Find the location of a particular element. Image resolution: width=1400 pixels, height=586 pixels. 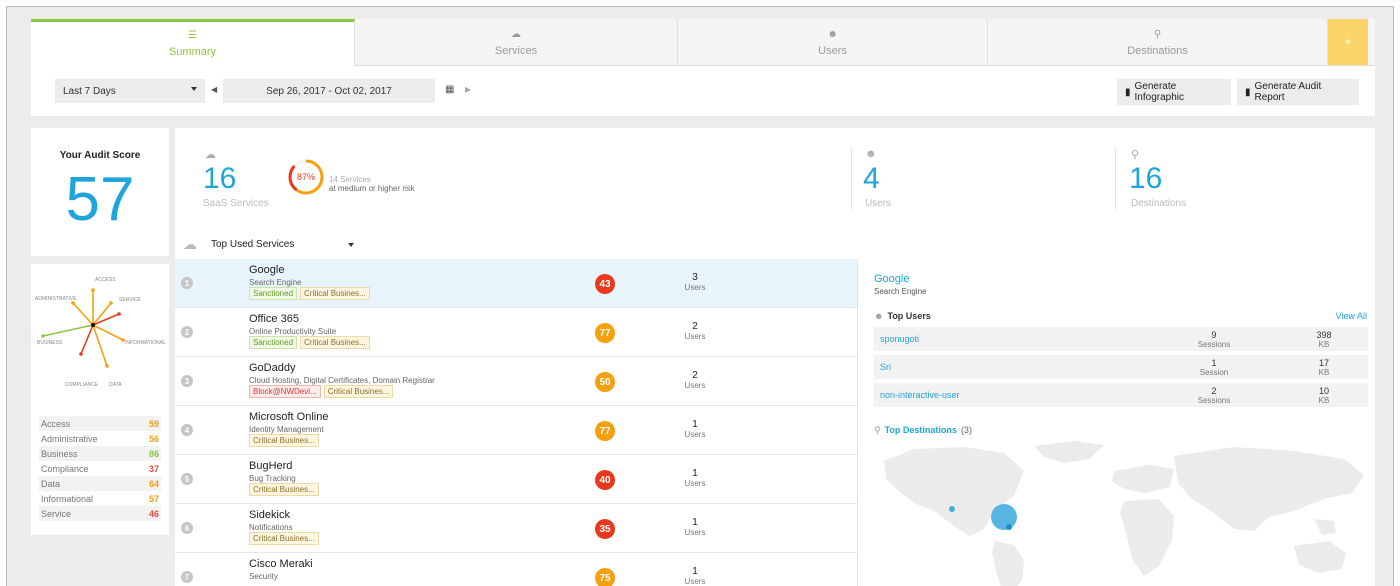

risk-services-count: 14 Services is located at coordinates (350, 179).